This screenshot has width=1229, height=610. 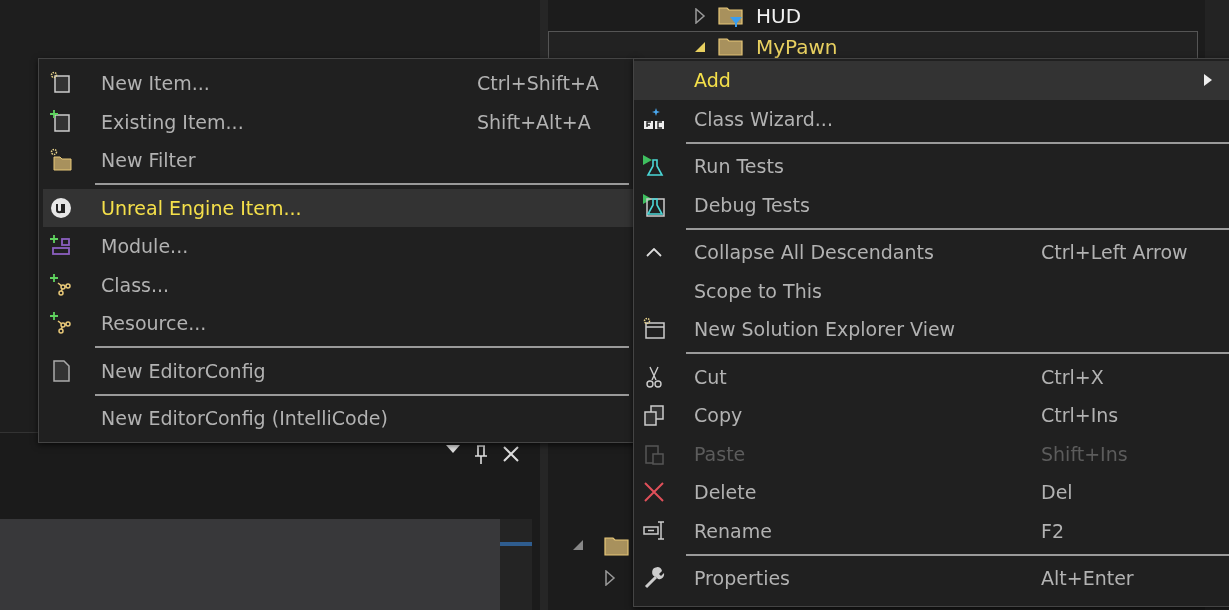 I want to click on menu-item: Add, so click(x=931, y=80).